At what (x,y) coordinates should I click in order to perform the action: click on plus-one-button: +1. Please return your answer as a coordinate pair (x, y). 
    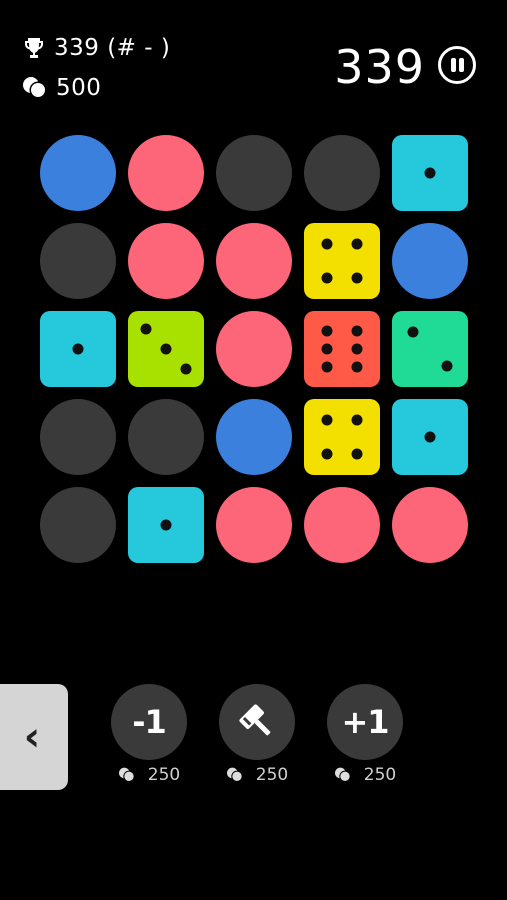
    Looking at the image, I should click on (365, 722).